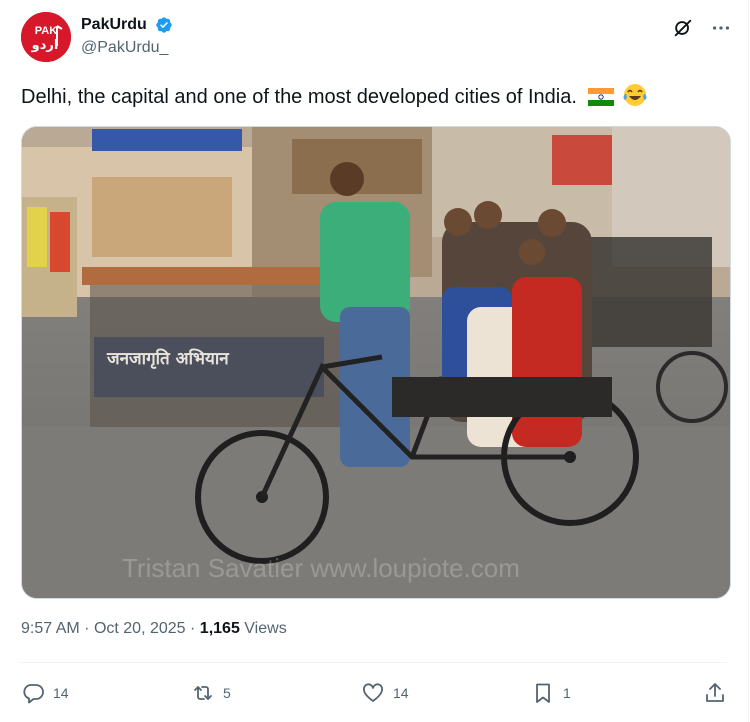 This screenshot has width=750, height=722. Describe the element at coordinates (265, 628) in the screenshot. I see `views-label: Views` at that location.